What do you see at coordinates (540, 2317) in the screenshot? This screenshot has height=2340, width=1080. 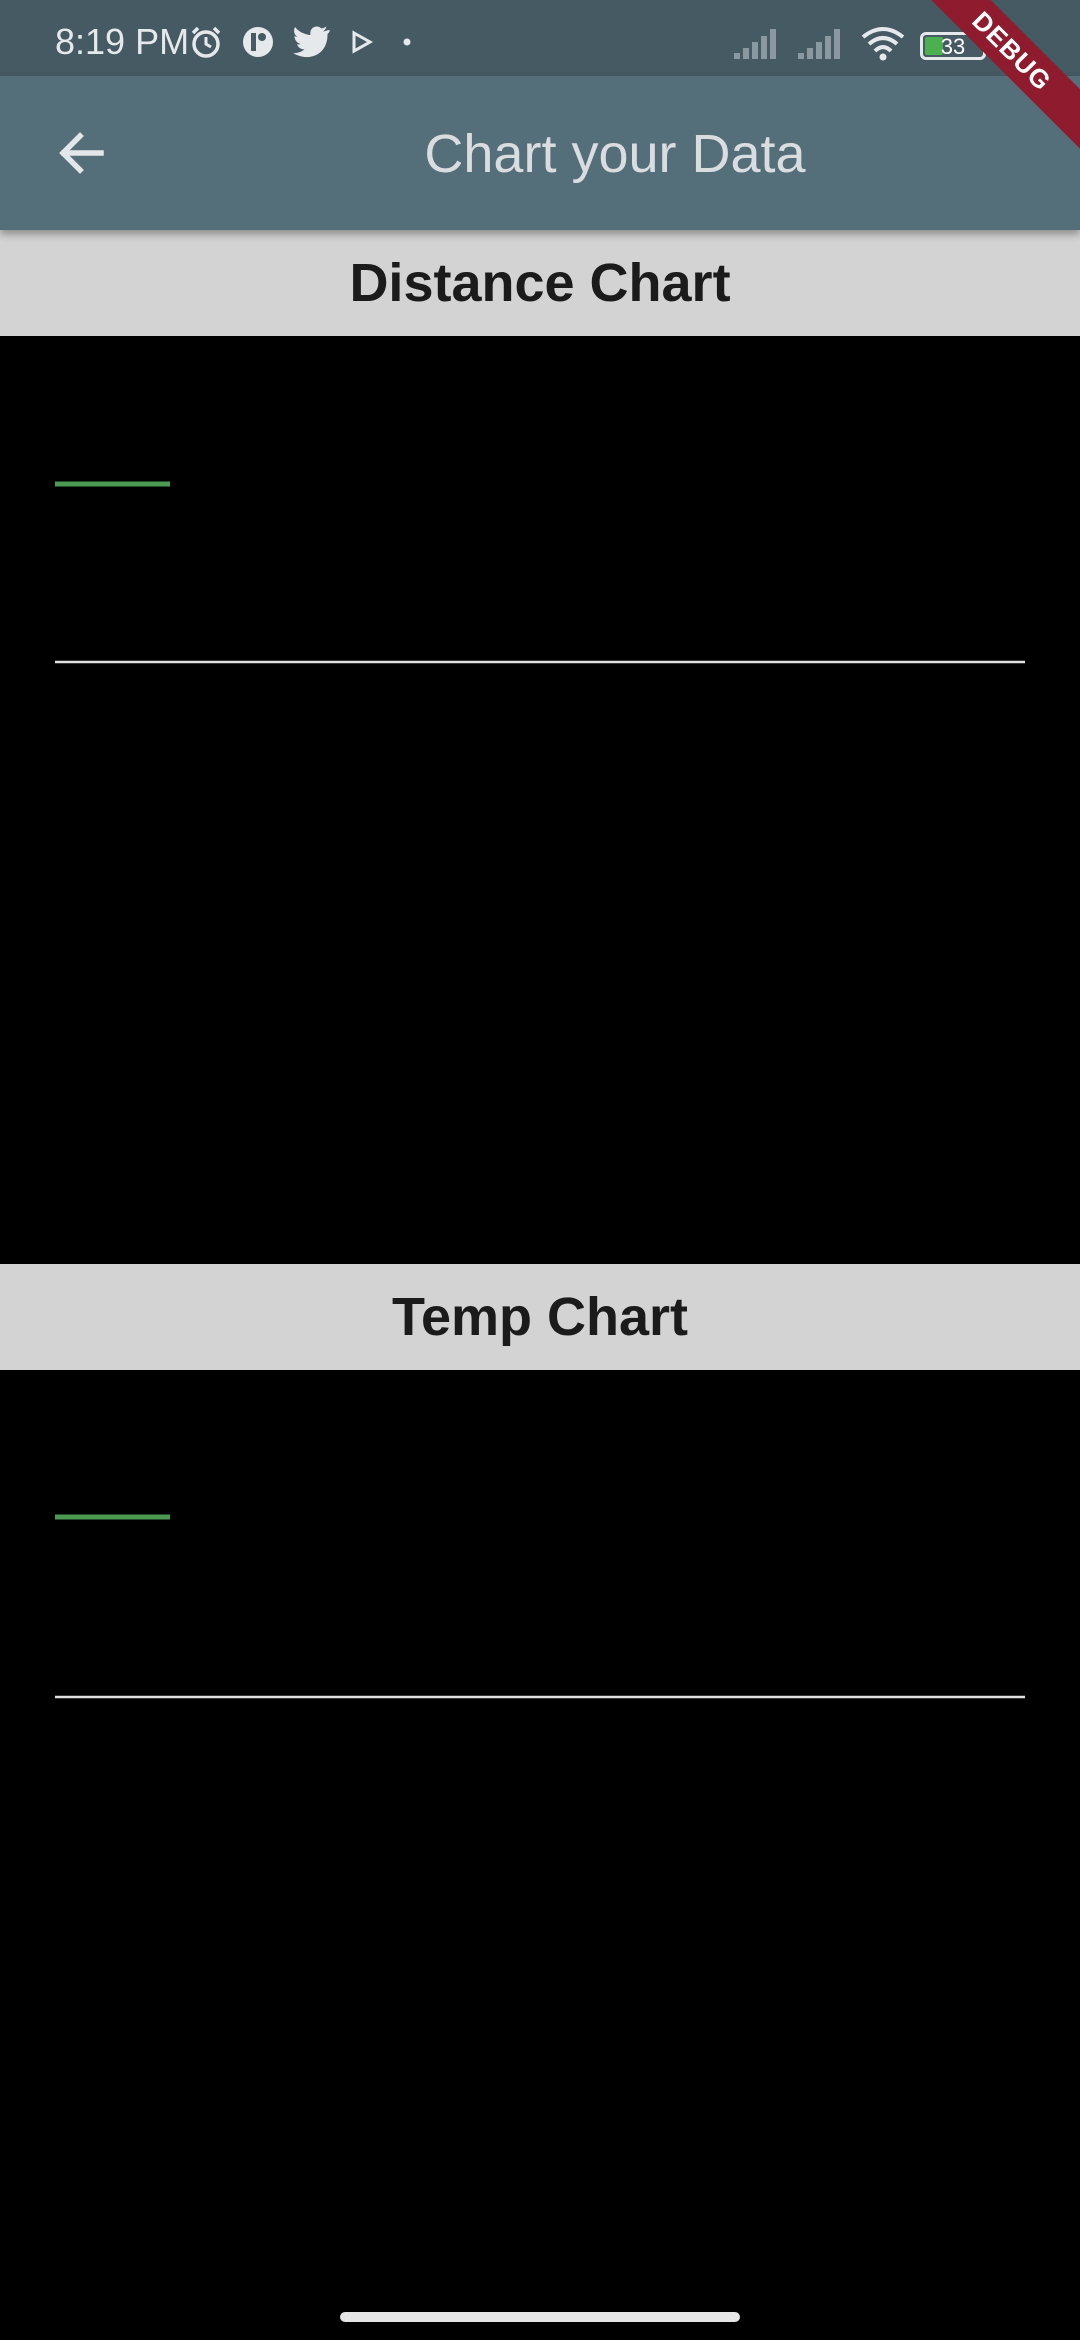 I see `home-indicator` at bounding box center [540, 2317].